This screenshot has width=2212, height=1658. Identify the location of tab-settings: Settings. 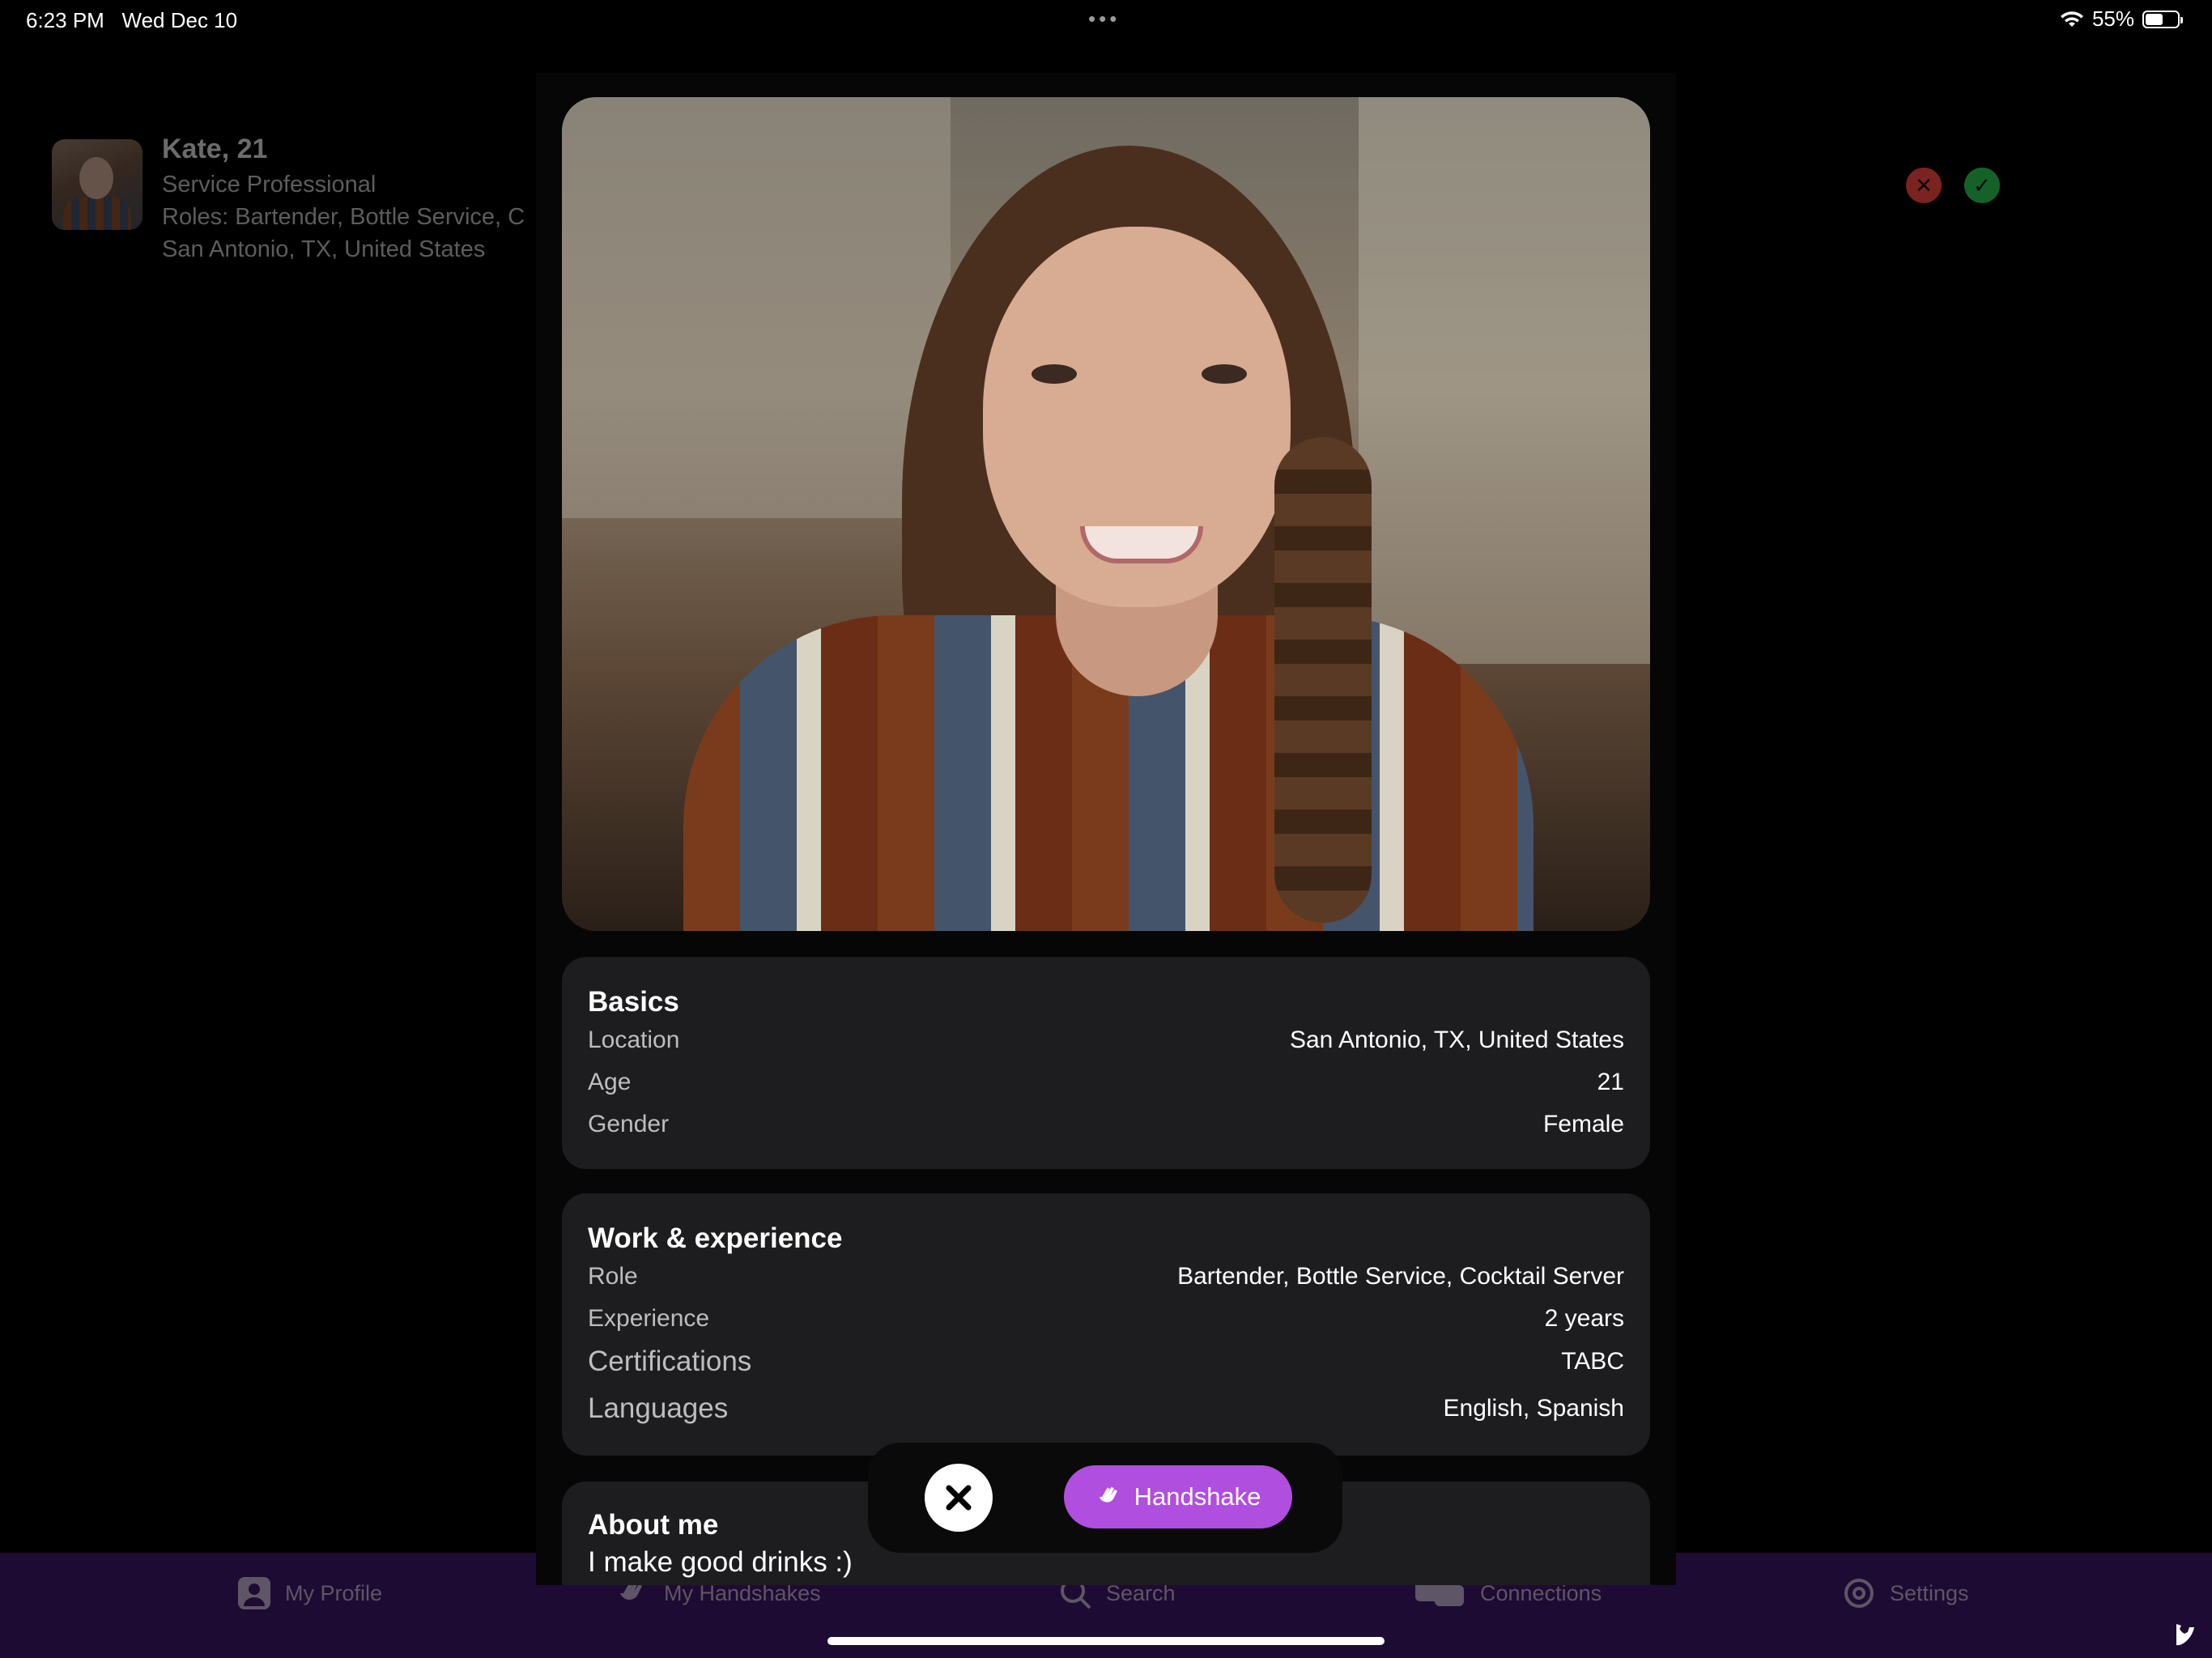
(1905, 1593).